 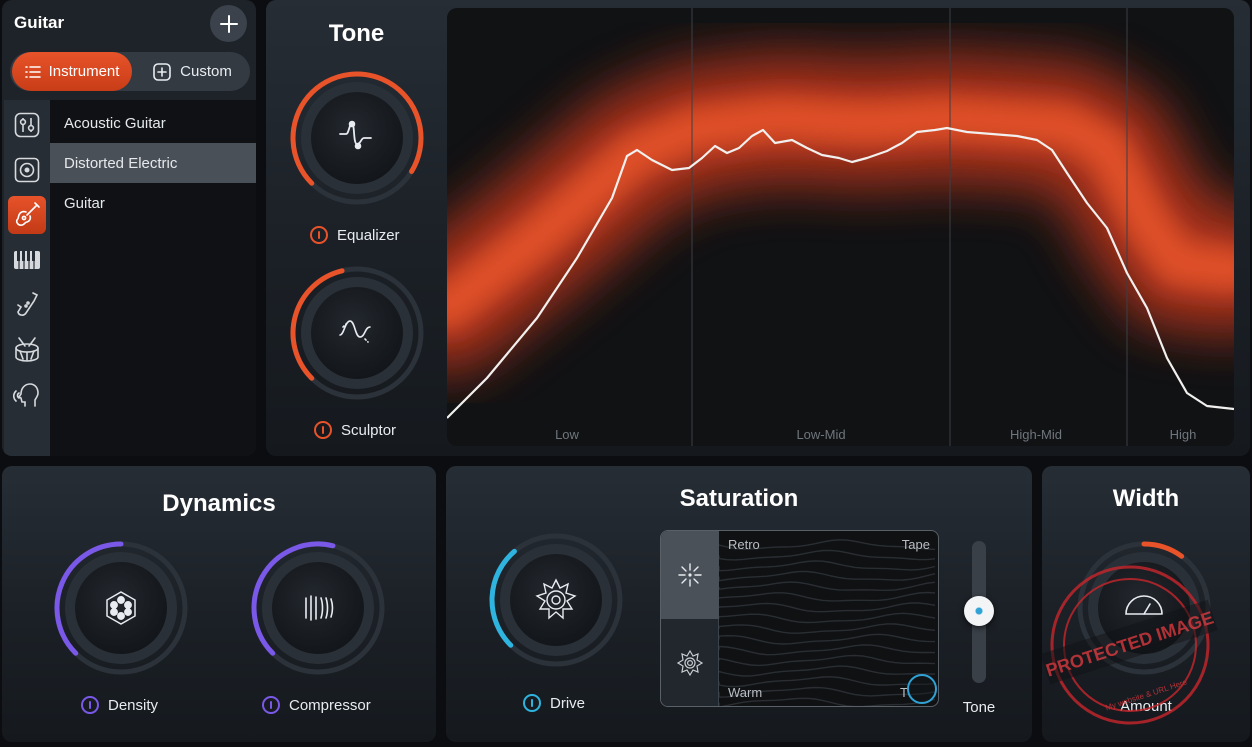 I want to click on slider-thumb, so click(x=979, y=611).